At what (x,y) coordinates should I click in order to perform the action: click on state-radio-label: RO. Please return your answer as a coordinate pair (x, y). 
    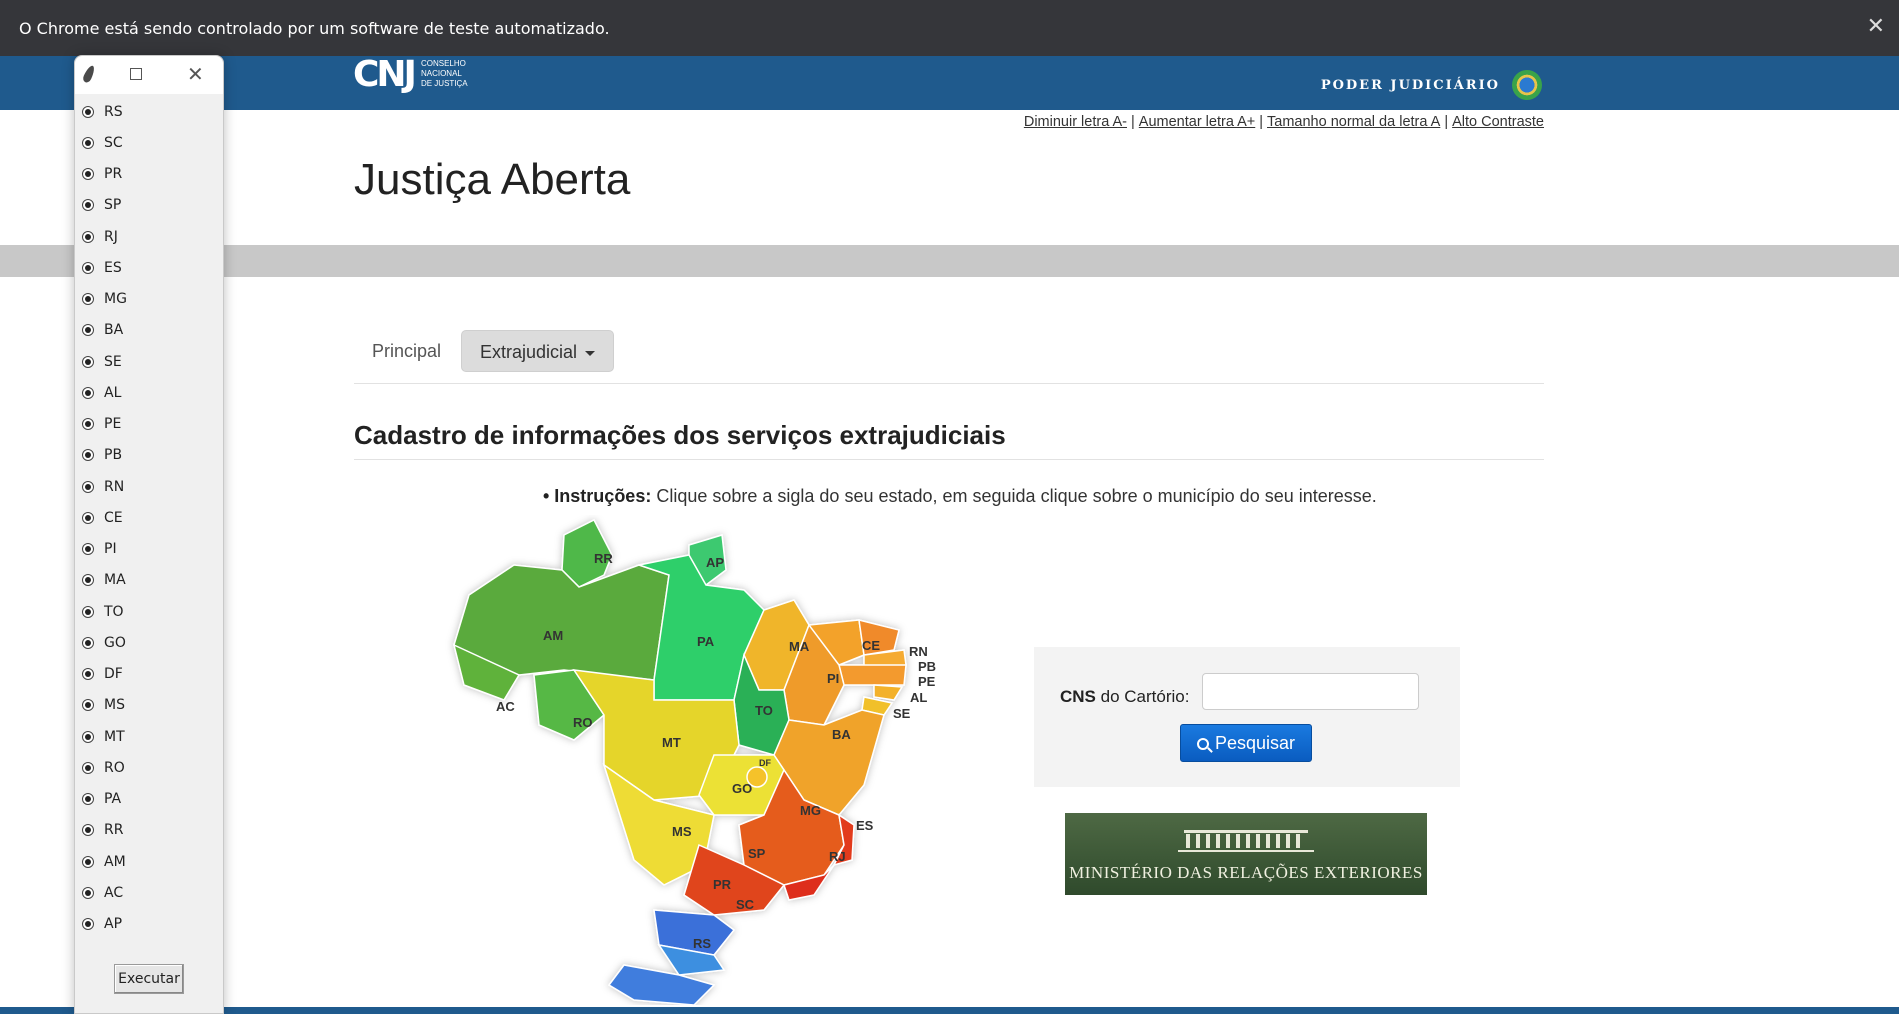
    Looking at the image, I should click on (114, 767).